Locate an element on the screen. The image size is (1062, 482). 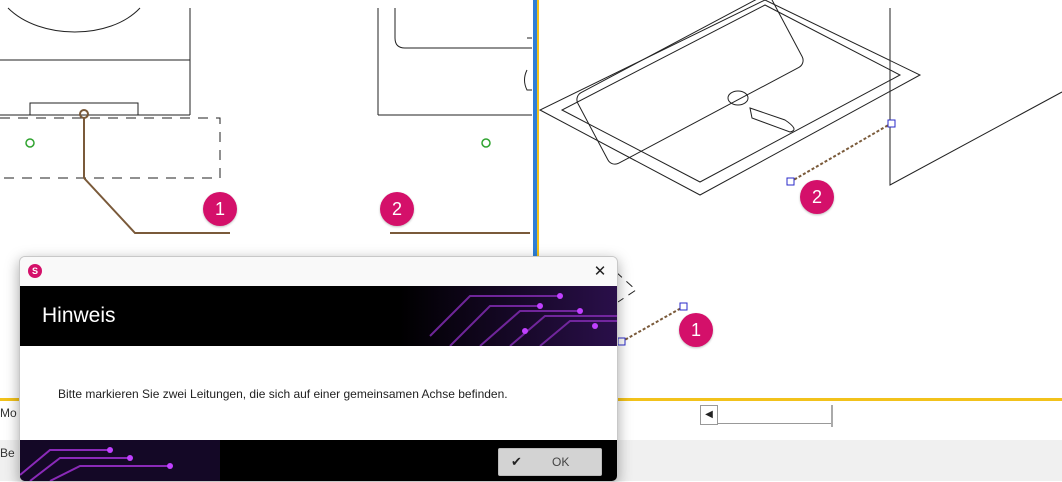
origin-marker-middle is located at coordinates (486, 143).